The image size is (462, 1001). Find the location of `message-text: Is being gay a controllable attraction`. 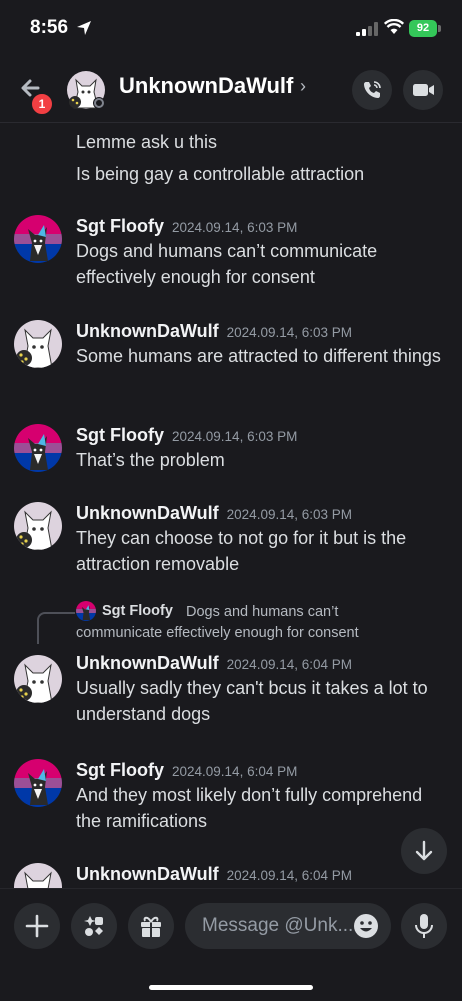

message-text: Is being gay a controllable attraction is located at coordinates (220, 174).